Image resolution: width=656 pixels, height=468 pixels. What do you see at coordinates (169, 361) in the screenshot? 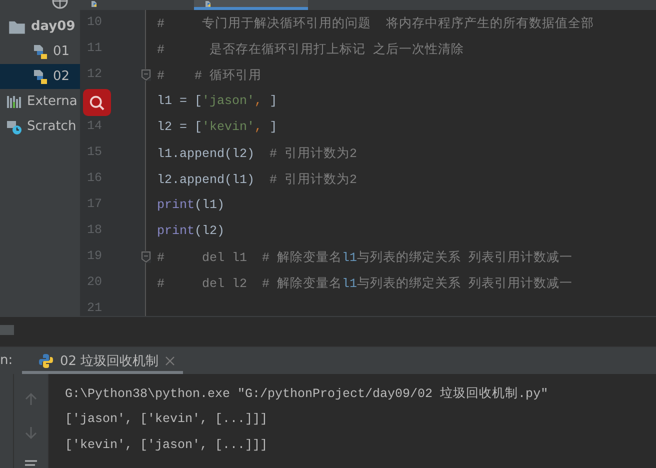
I see `close-icon` at bounding box center [169, 361].